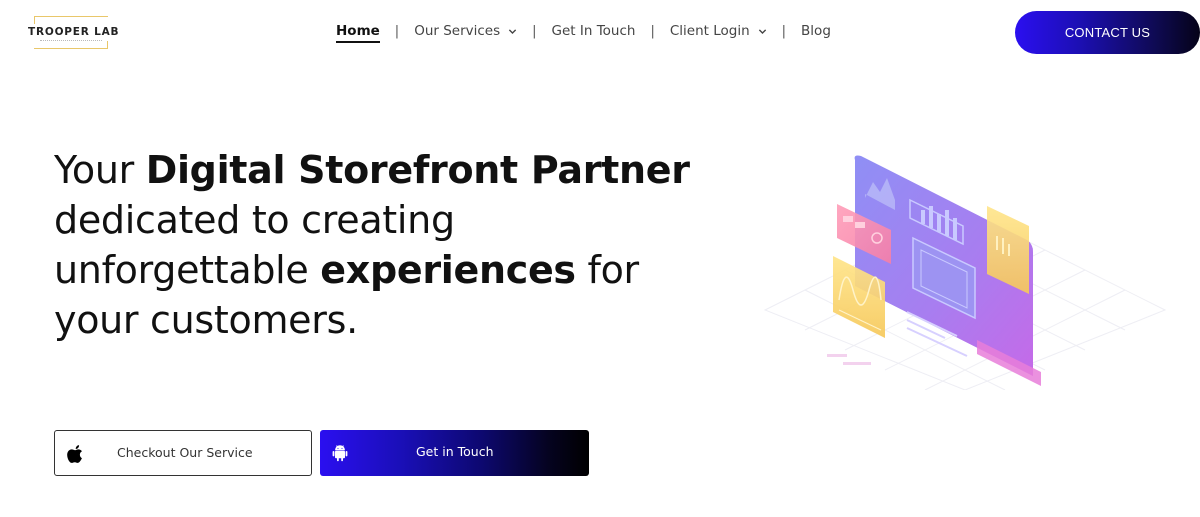  Describe the element at coordinates (417, 170) in the screenshot. I see `hero-text-bold: Digital Storefront Partner` at that location.